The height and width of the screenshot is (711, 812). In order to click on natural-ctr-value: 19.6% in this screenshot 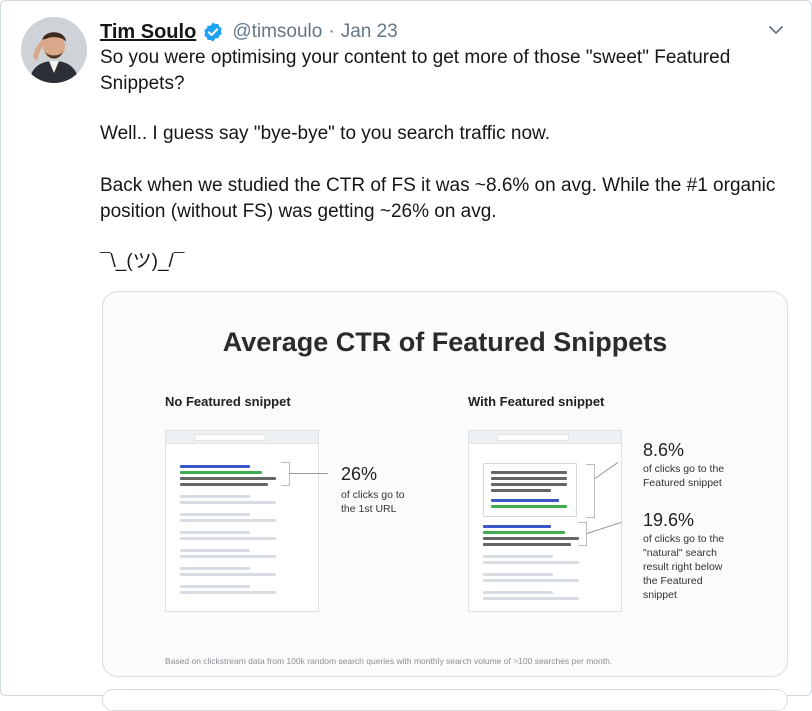, I will do `click(669, 520)`.